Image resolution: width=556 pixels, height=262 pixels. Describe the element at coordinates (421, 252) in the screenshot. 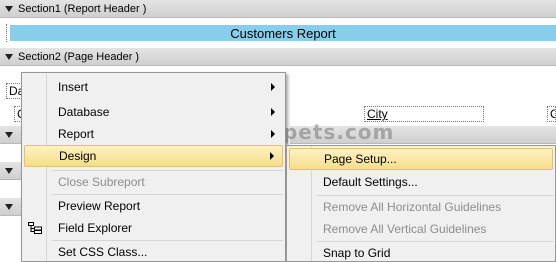

I see `menu-item-snap-to-grid: Snap to Grid` at that location.